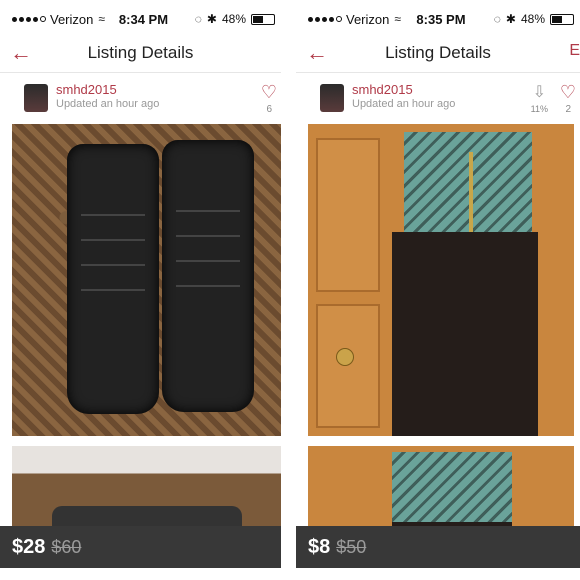  I want to click on boot-left-image, so click(113, 279).